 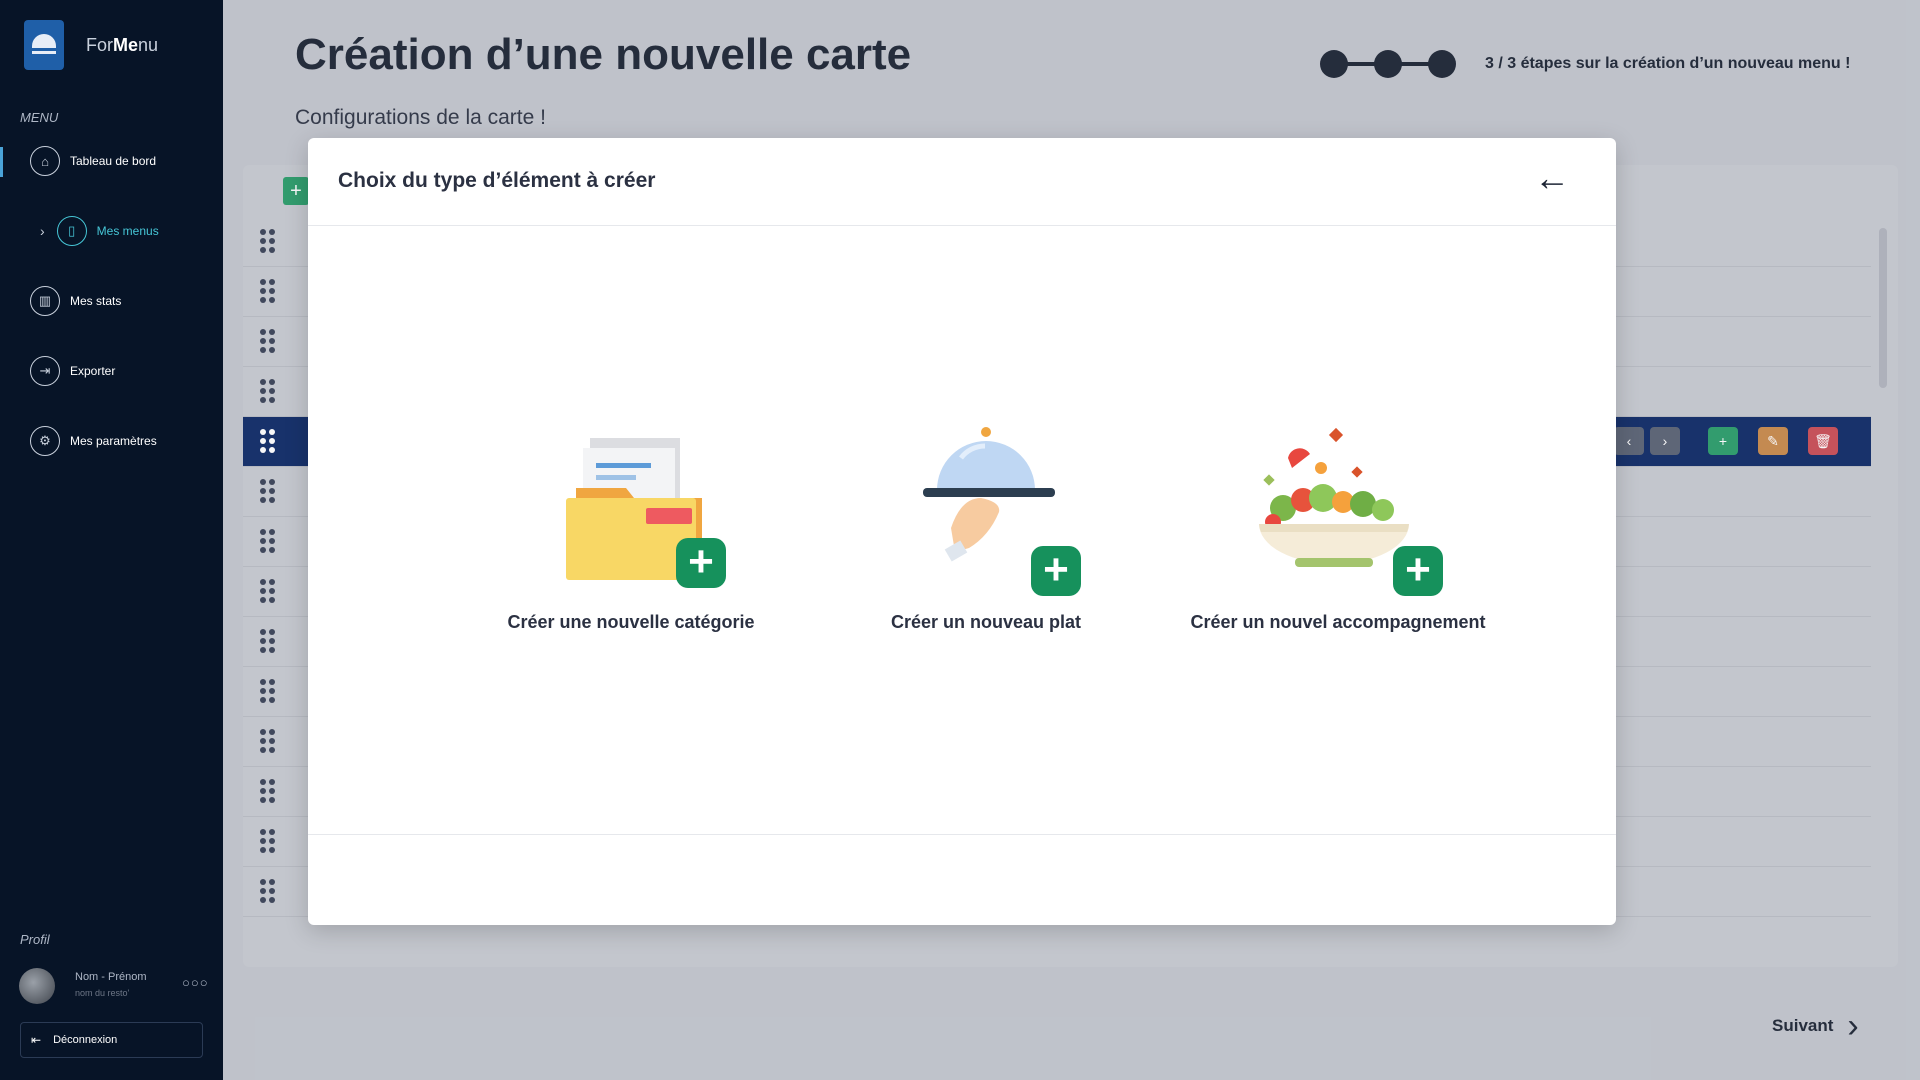 I want to click on create-side-option: + Créer un nouvel accompagnement, so click(x=1338, y=525).